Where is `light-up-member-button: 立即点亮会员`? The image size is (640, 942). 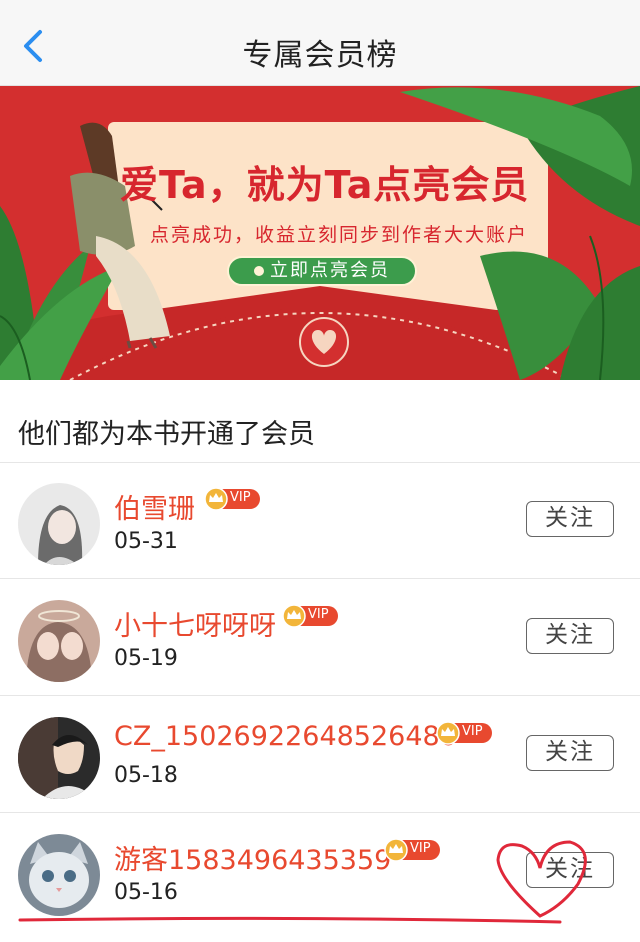
light-up-member-button: 立即点亮会员 is located at coordinates (322, 271).